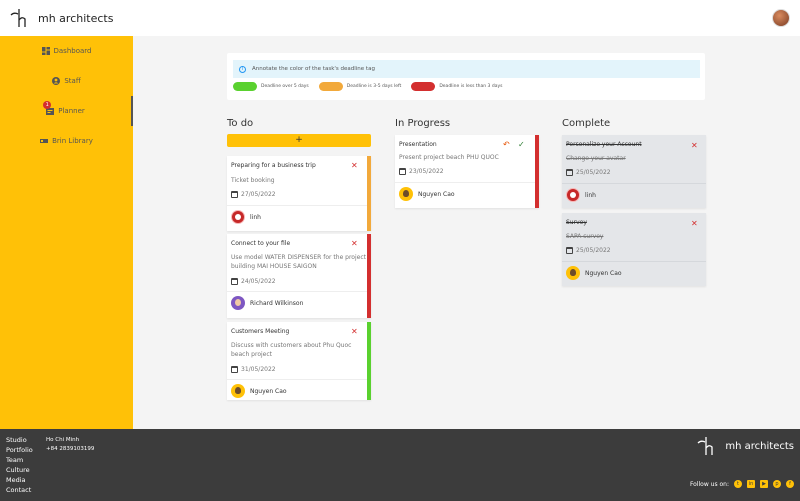 The height and width of the screenshot is (501, 800). I want to click on column-title-complete: Complete, so click(586, 123).